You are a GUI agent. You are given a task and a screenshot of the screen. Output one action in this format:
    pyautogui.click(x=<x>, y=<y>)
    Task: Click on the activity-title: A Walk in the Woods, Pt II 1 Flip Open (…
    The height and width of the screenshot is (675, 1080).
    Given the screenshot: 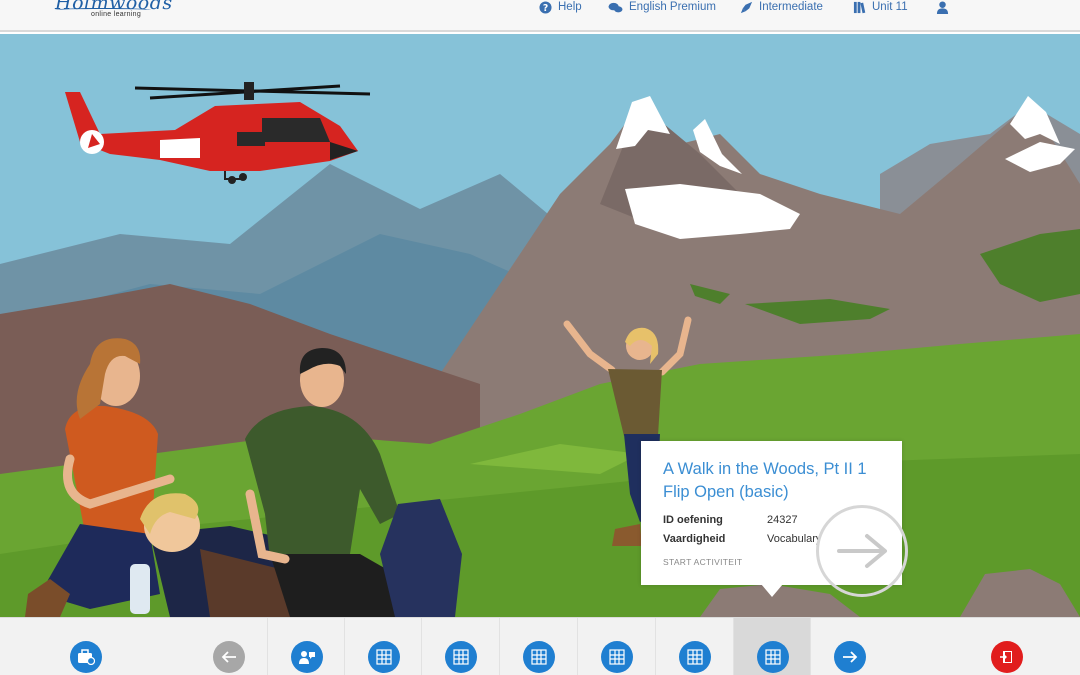 What is the action you would take?
    pyautogui.click(x=778, y=481)
    